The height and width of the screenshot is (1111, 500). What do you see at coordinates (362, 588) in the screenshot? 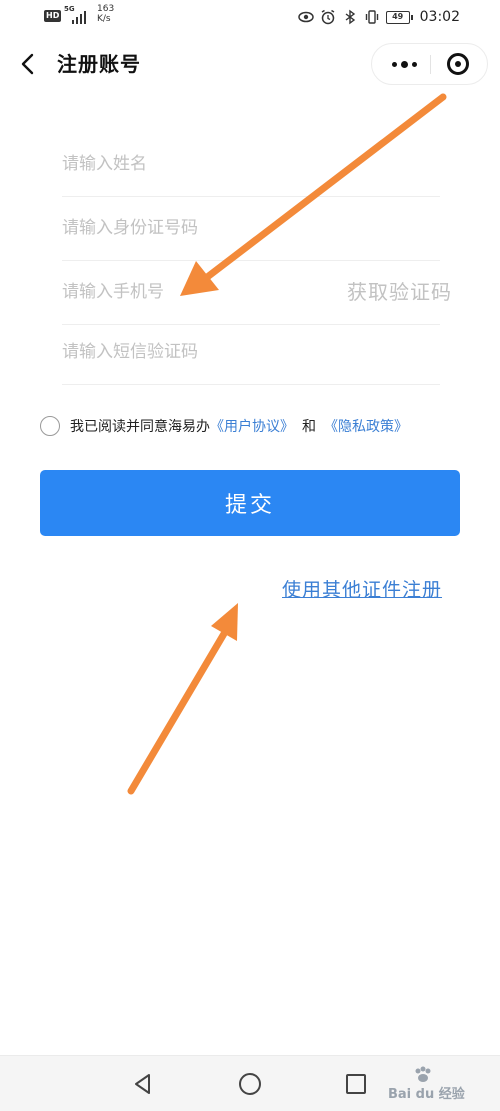
I see `other-id-register-link: 使用其他证件注册` at bounding box center [362, 588].